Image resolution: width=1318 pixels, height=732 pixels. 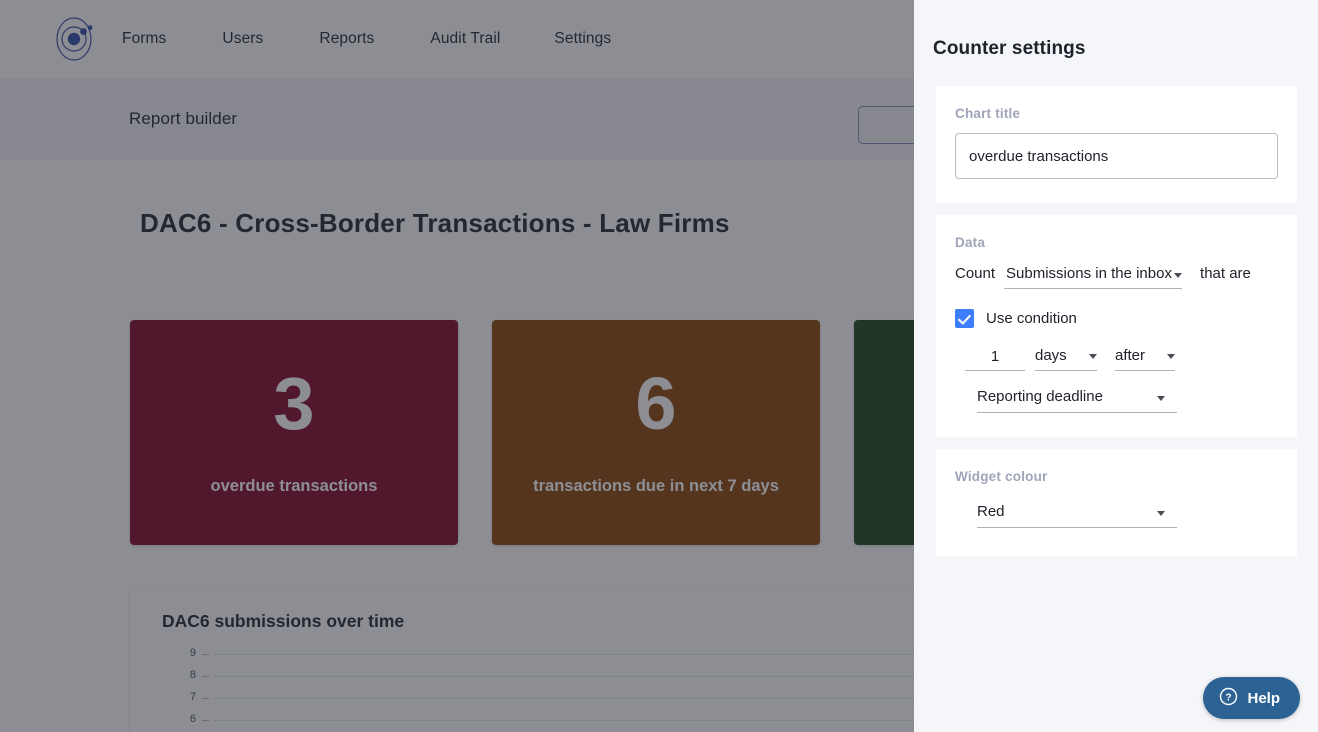 What do you see at coordinates (76, 39) in the screenshot?
I see `atom-logo-icon` at bounding box center [76, 39].